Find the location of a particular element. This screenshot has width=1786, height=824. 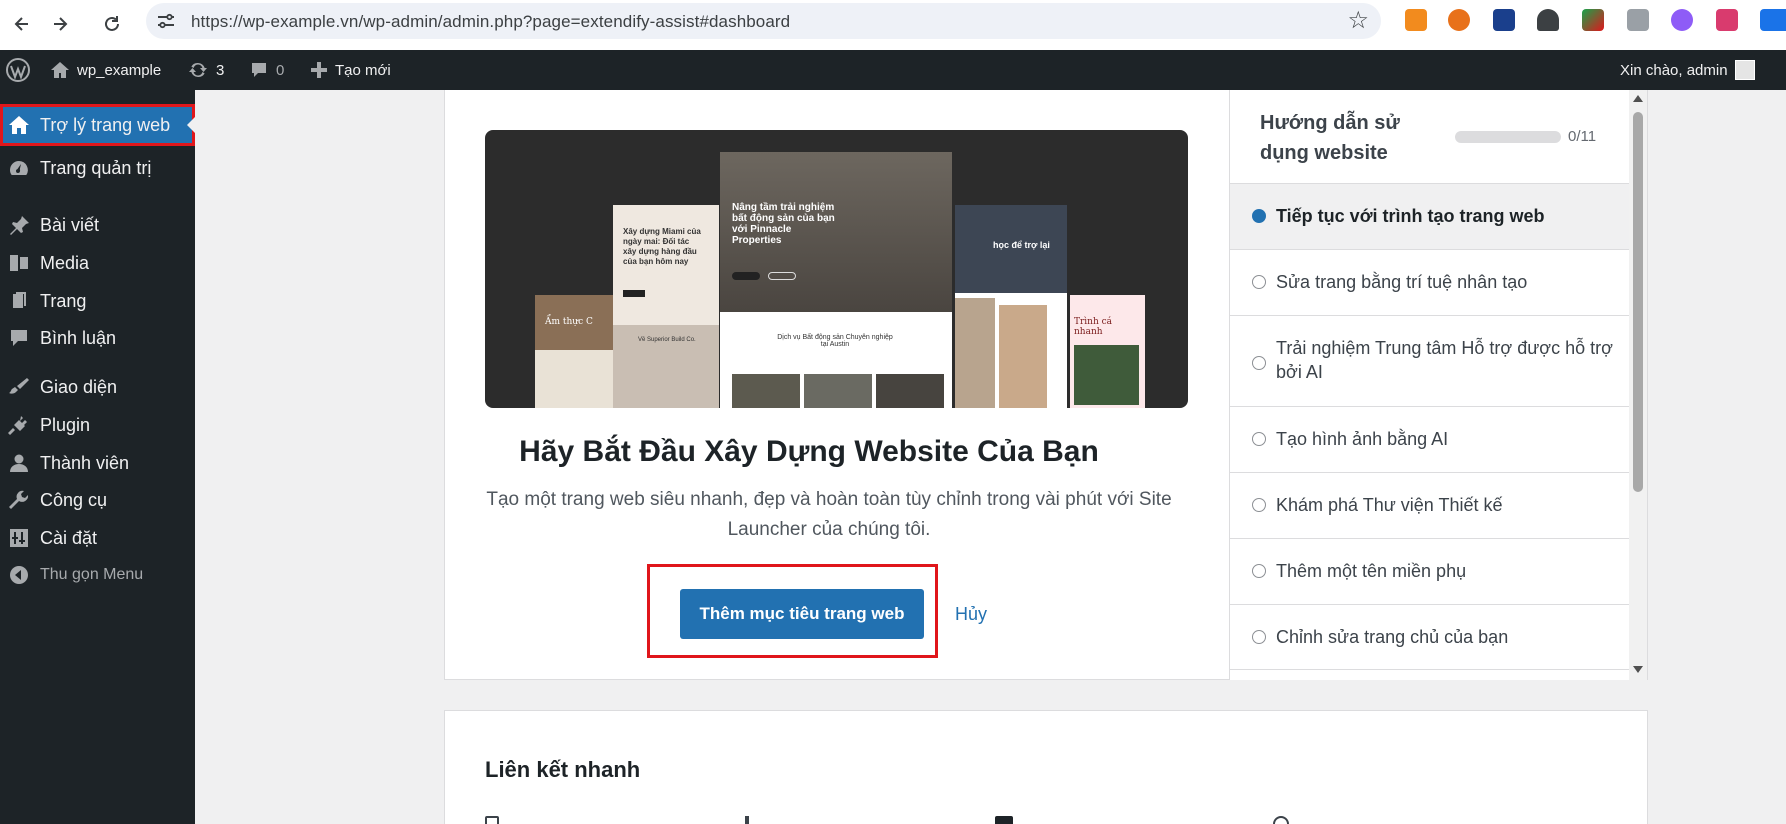

guide-progress-count: 0/11 is located at coordinates (1582, 136).